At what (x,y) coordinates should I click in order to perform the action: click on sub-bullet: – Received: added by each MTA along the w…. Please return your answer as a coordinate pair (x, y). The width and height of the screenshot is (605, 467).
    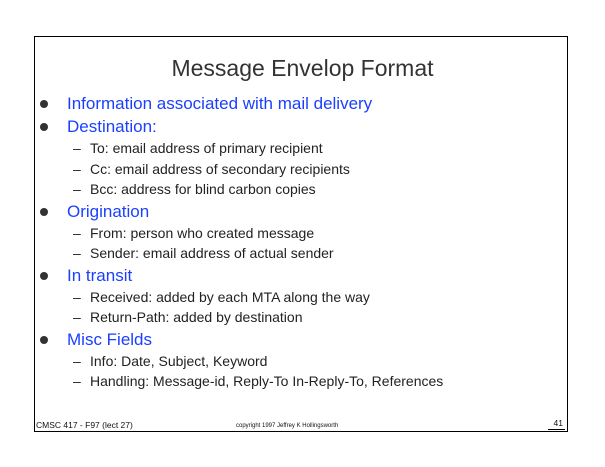
    Looking at the image, I should click on (306, 297).